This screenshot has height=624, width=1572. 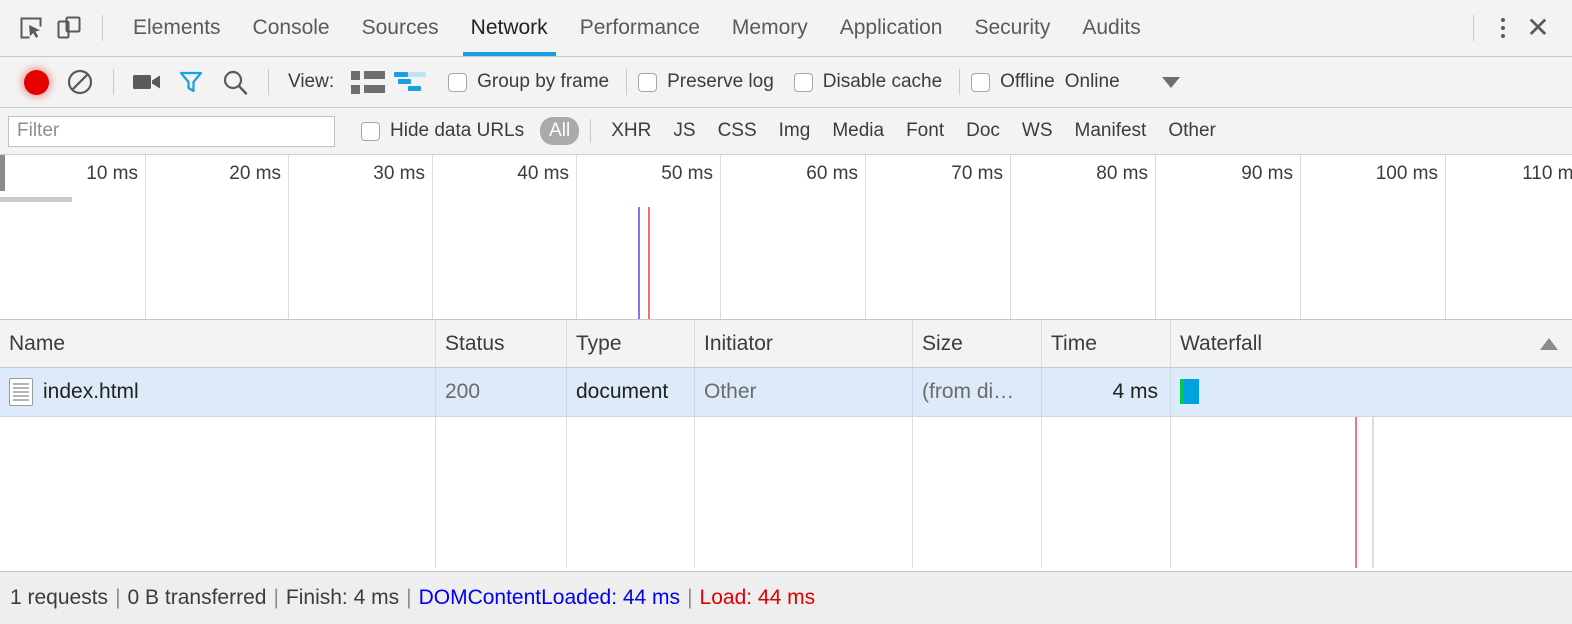 What do you see at coordinates (442, 131) in the screenshot?
I see `hide-data-urls-checkbox: Hide data URLs` at bounding box center [442, 131].